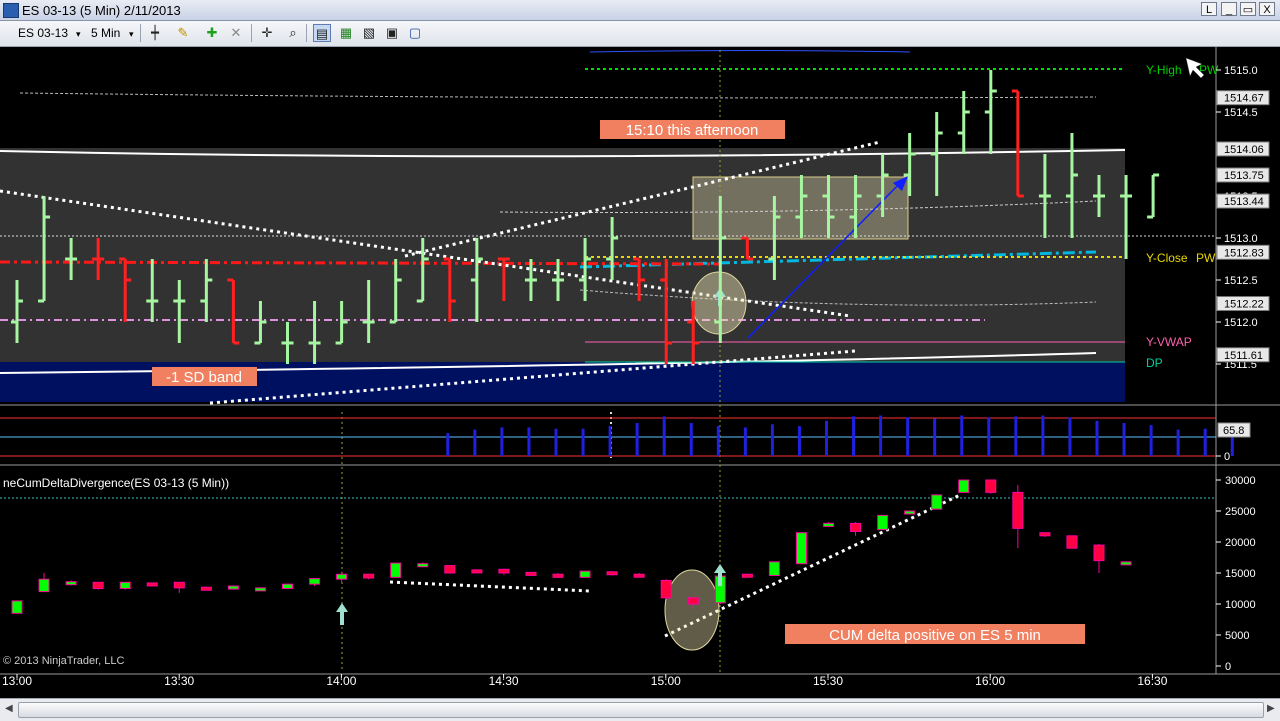 The height and width of the screenshot is (721, 1280). What do you see at coordinates (342, 614) in the screenshot?
I see `up-arrow-icon` at bounding box center [342, 614].